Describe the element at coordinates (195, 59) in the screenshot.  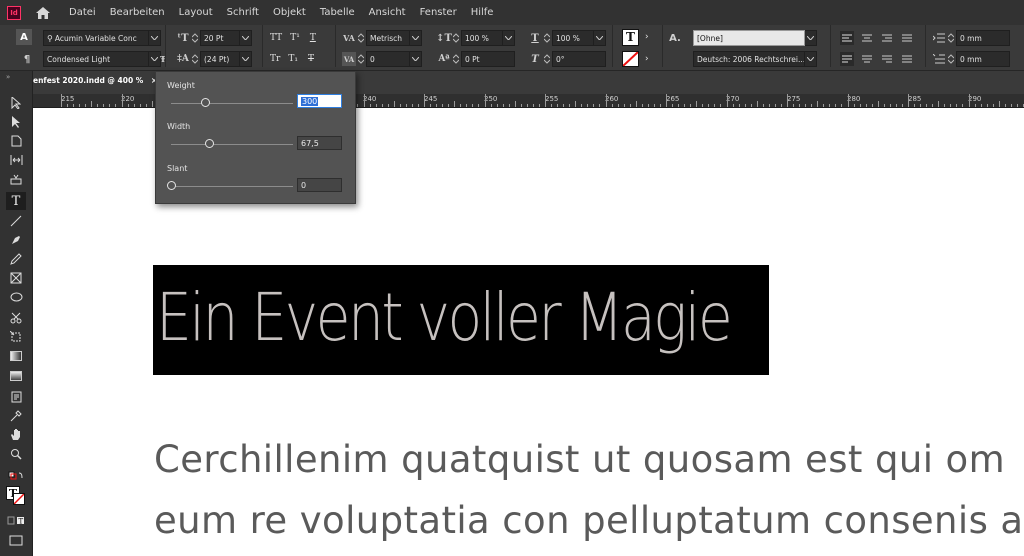
I see `leading-stepper` at that location.